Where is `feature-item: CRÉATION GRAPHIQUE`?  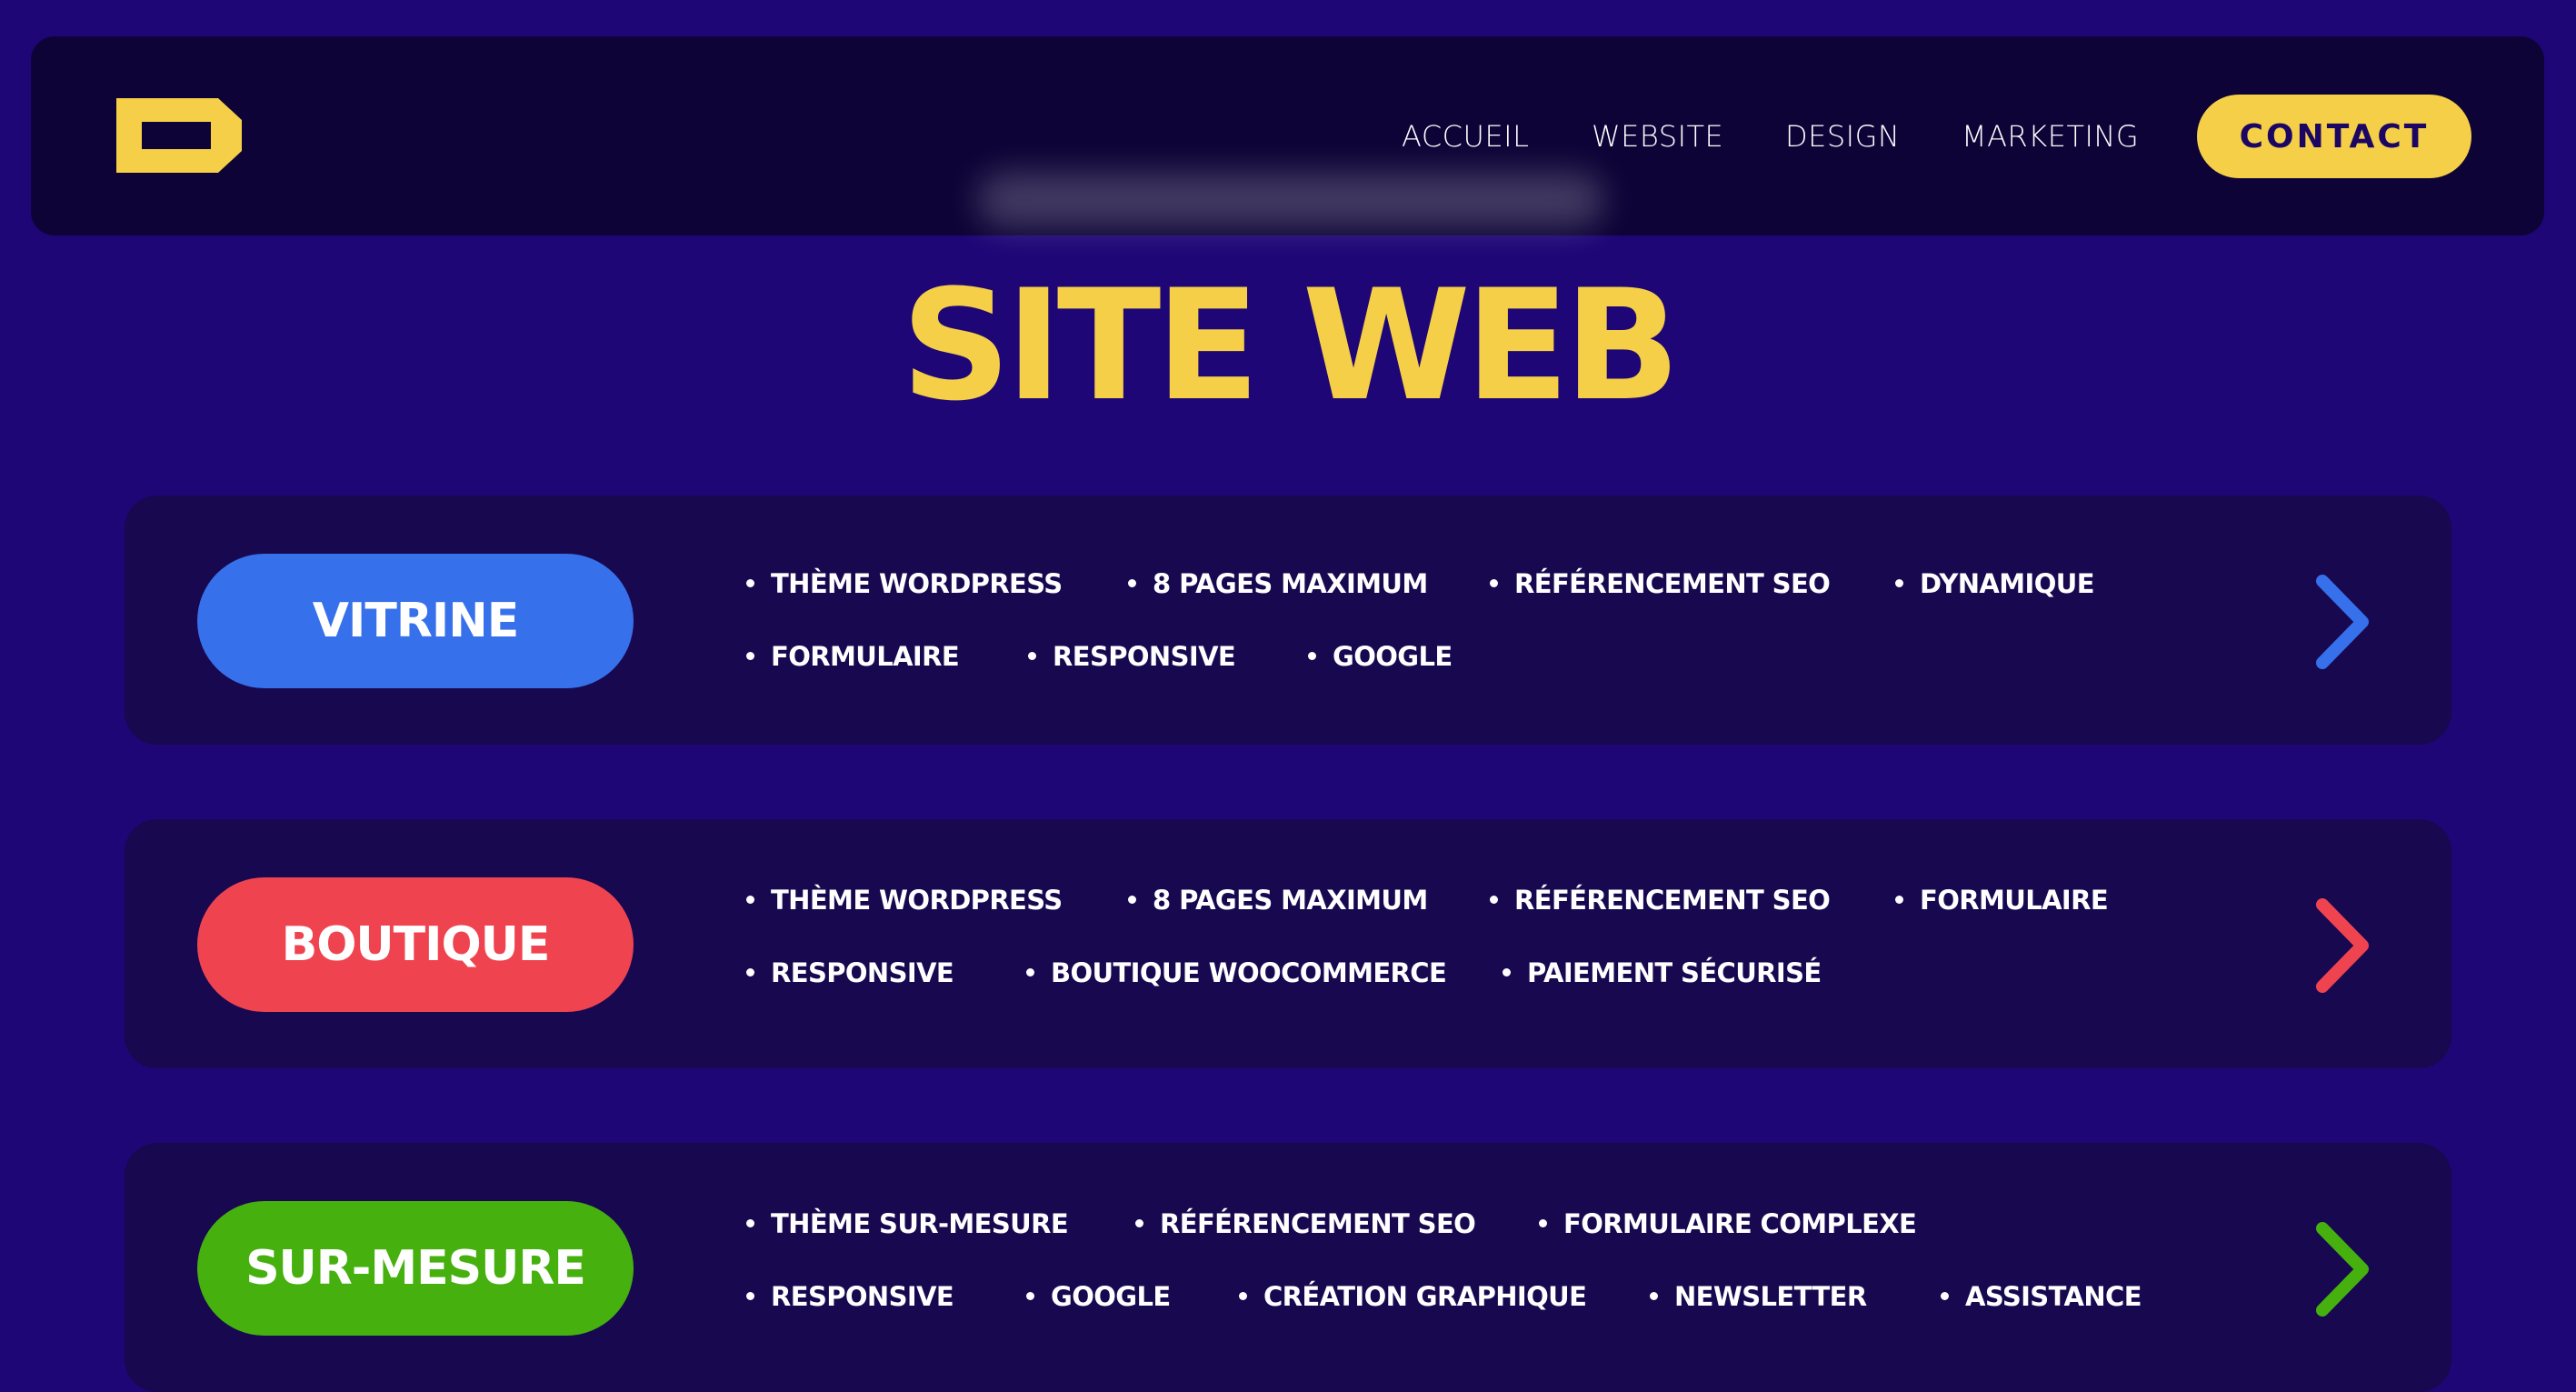 feature-item: CRÉATION GRAPHIQUE is located at coordinates (1413, 1297).